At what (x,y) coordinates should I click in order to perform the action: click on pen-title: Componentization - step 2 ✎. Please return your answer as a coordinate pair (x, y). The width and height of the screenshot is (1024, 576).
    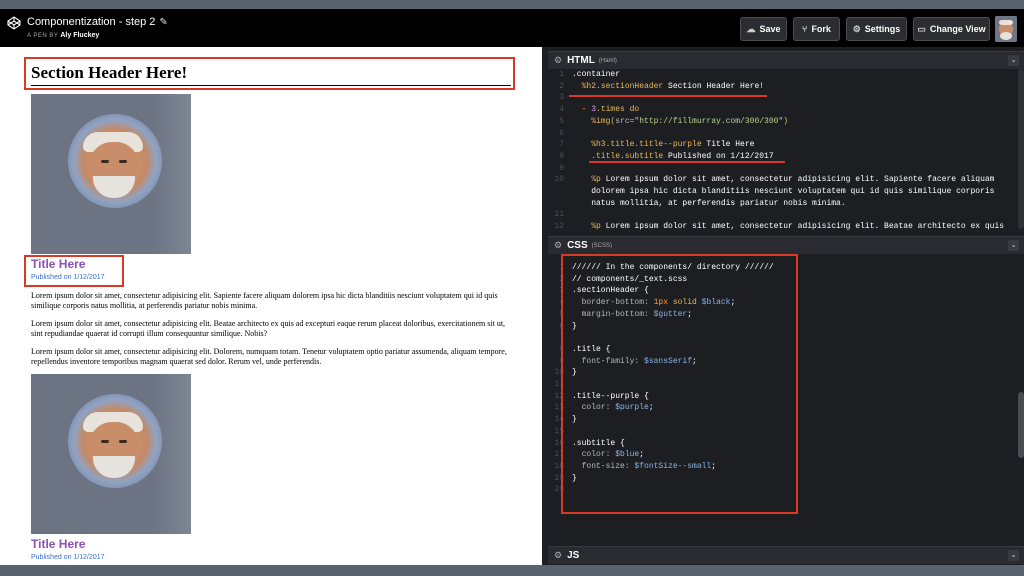
    Looking at the image, I should click on (97, 22).